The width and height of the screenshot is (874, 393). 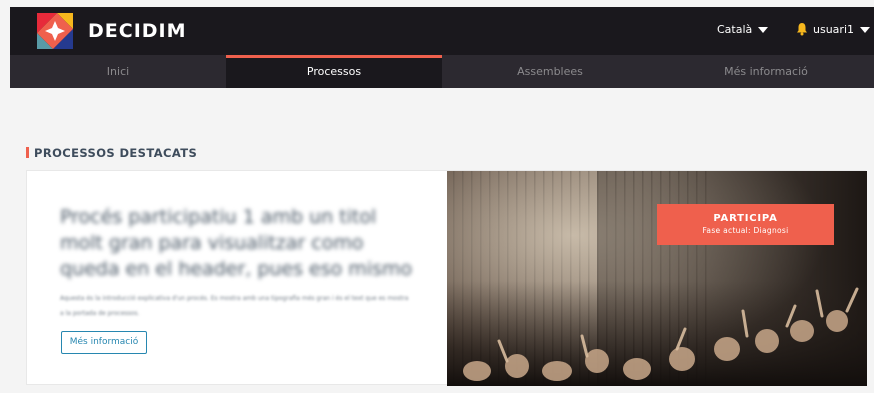 What do you see at coordinates (442, 31) in the screenshot?
I see `top-bar: DECIDIM Català usuari1` at bounding box center [442, 31].